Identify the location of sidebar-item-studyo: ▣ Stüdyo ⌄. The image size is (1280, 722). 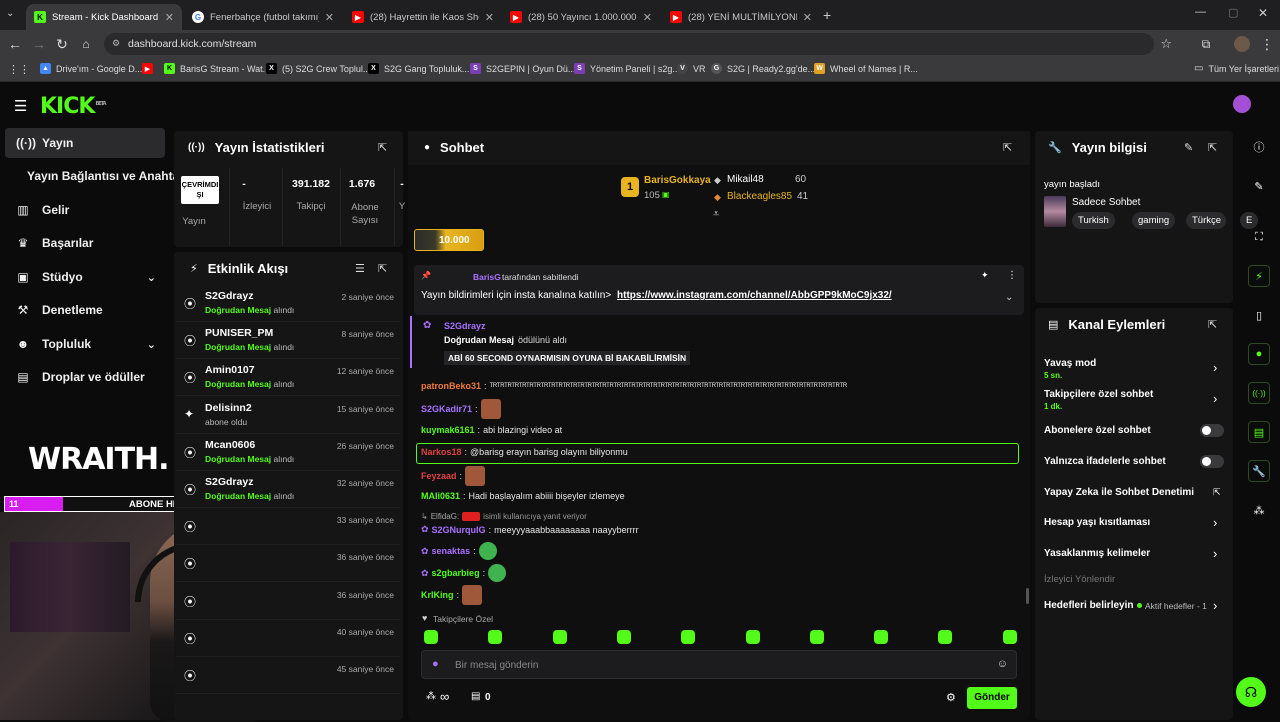
(85, 277).